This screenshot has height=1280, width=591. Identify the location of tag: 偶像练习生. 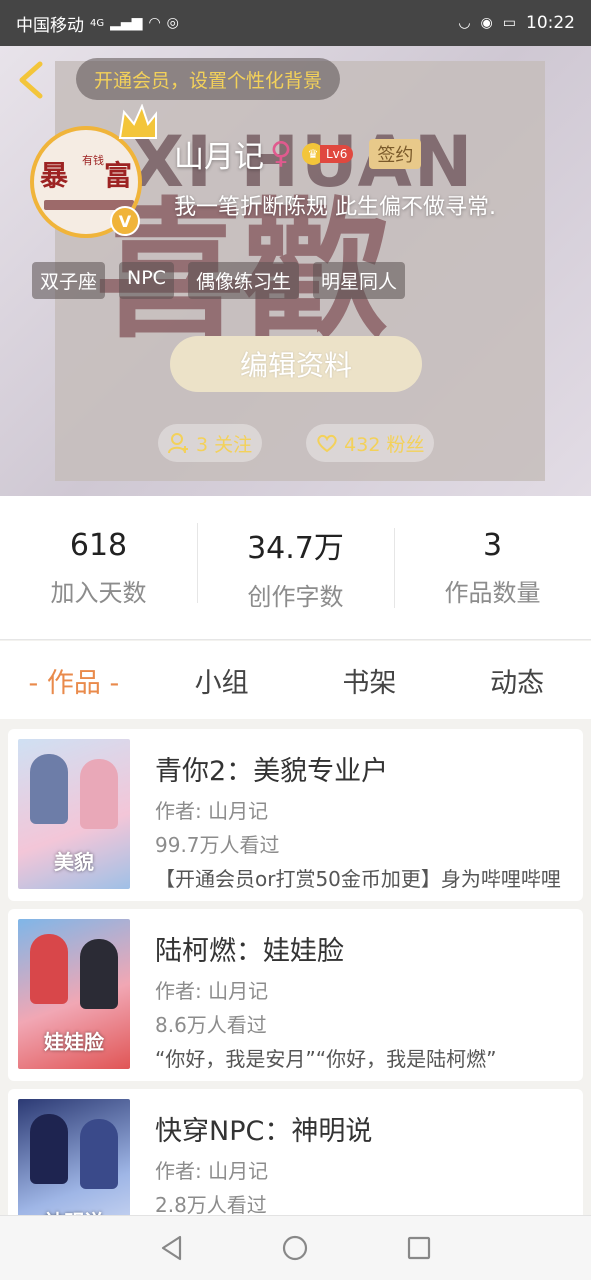
(243, 280).